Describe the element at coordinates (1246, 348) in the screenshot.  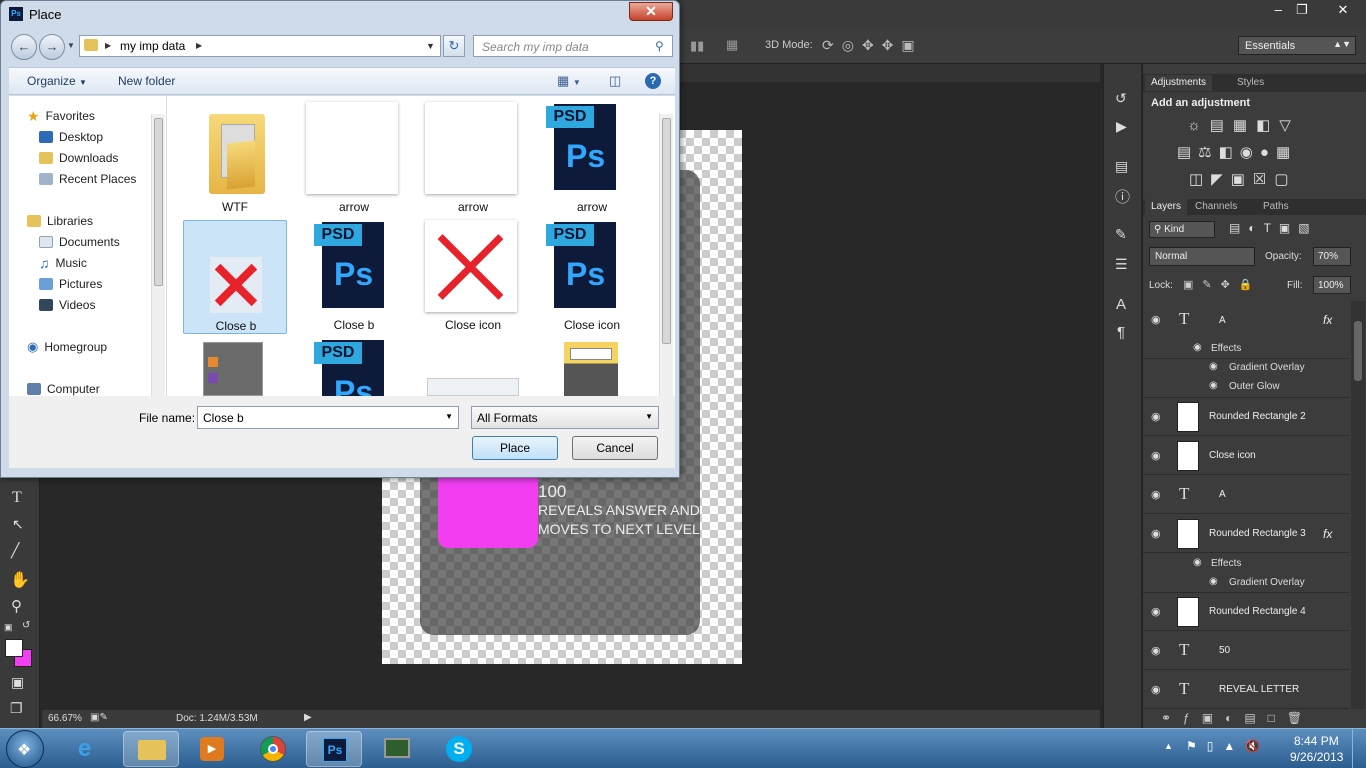
I see `effects-row: ◉ Effects` at that location.